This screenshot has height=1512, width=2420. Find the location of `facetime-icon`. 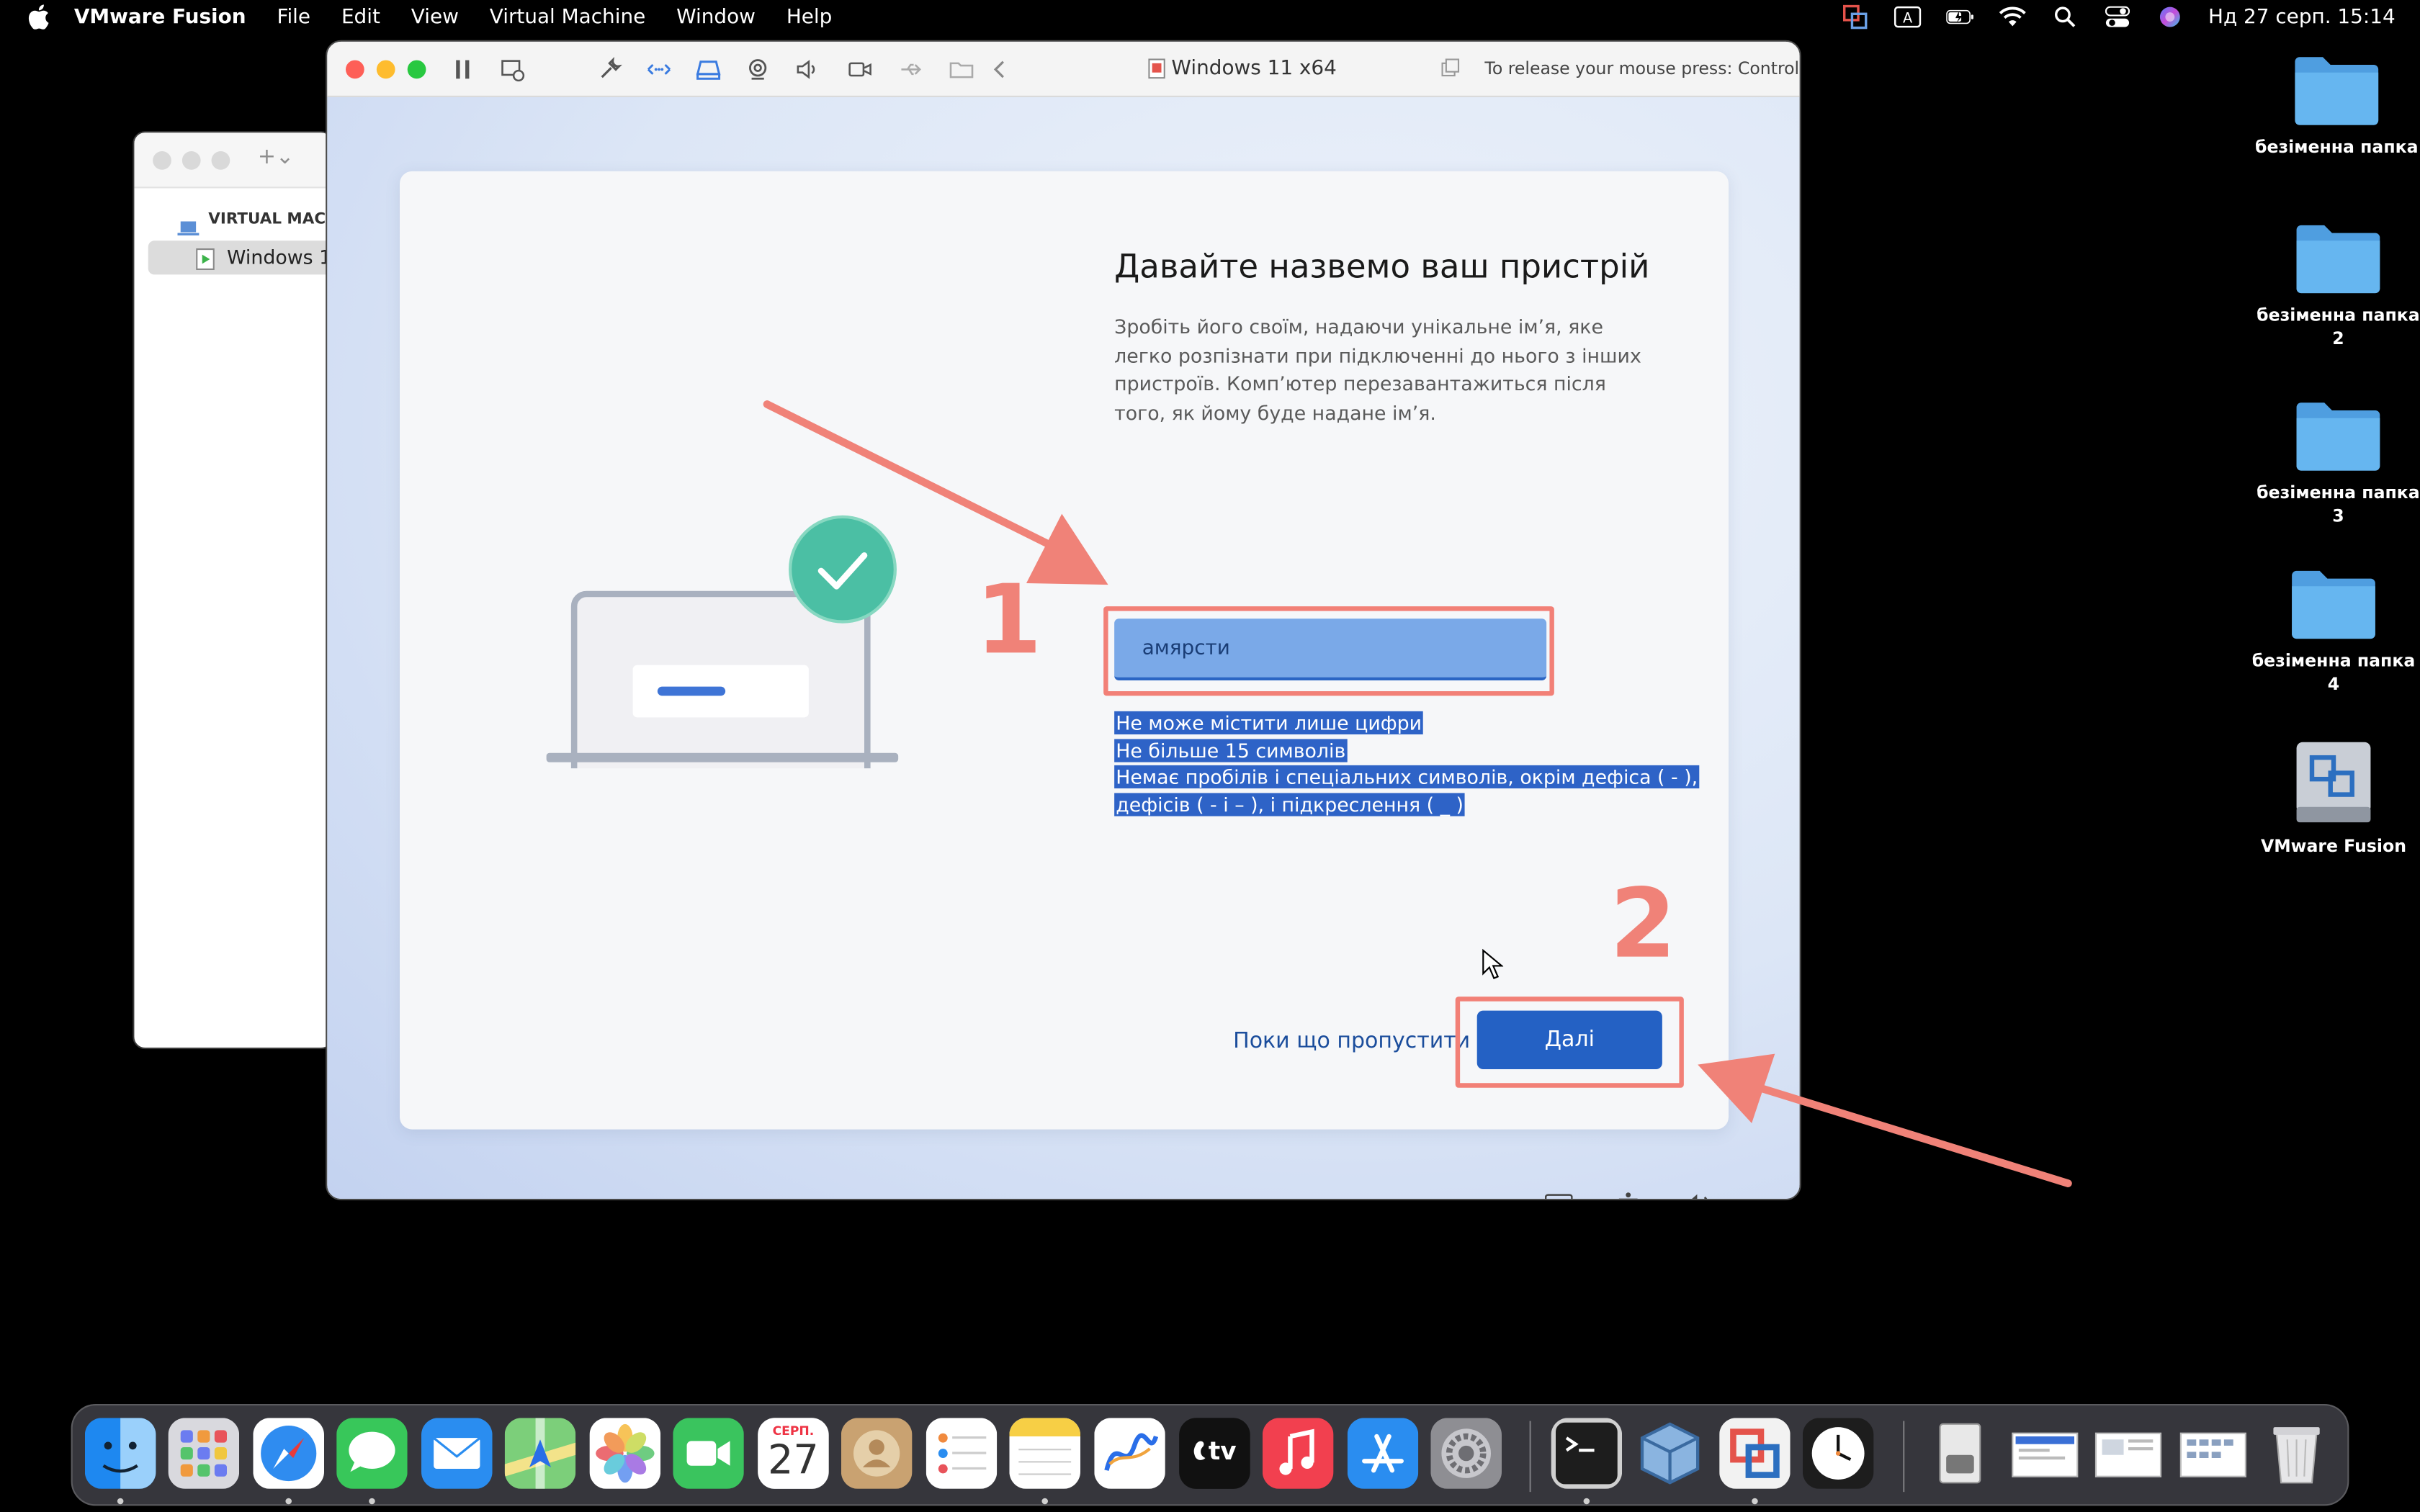

facetime-icon is located at coordinates (708, 1453).